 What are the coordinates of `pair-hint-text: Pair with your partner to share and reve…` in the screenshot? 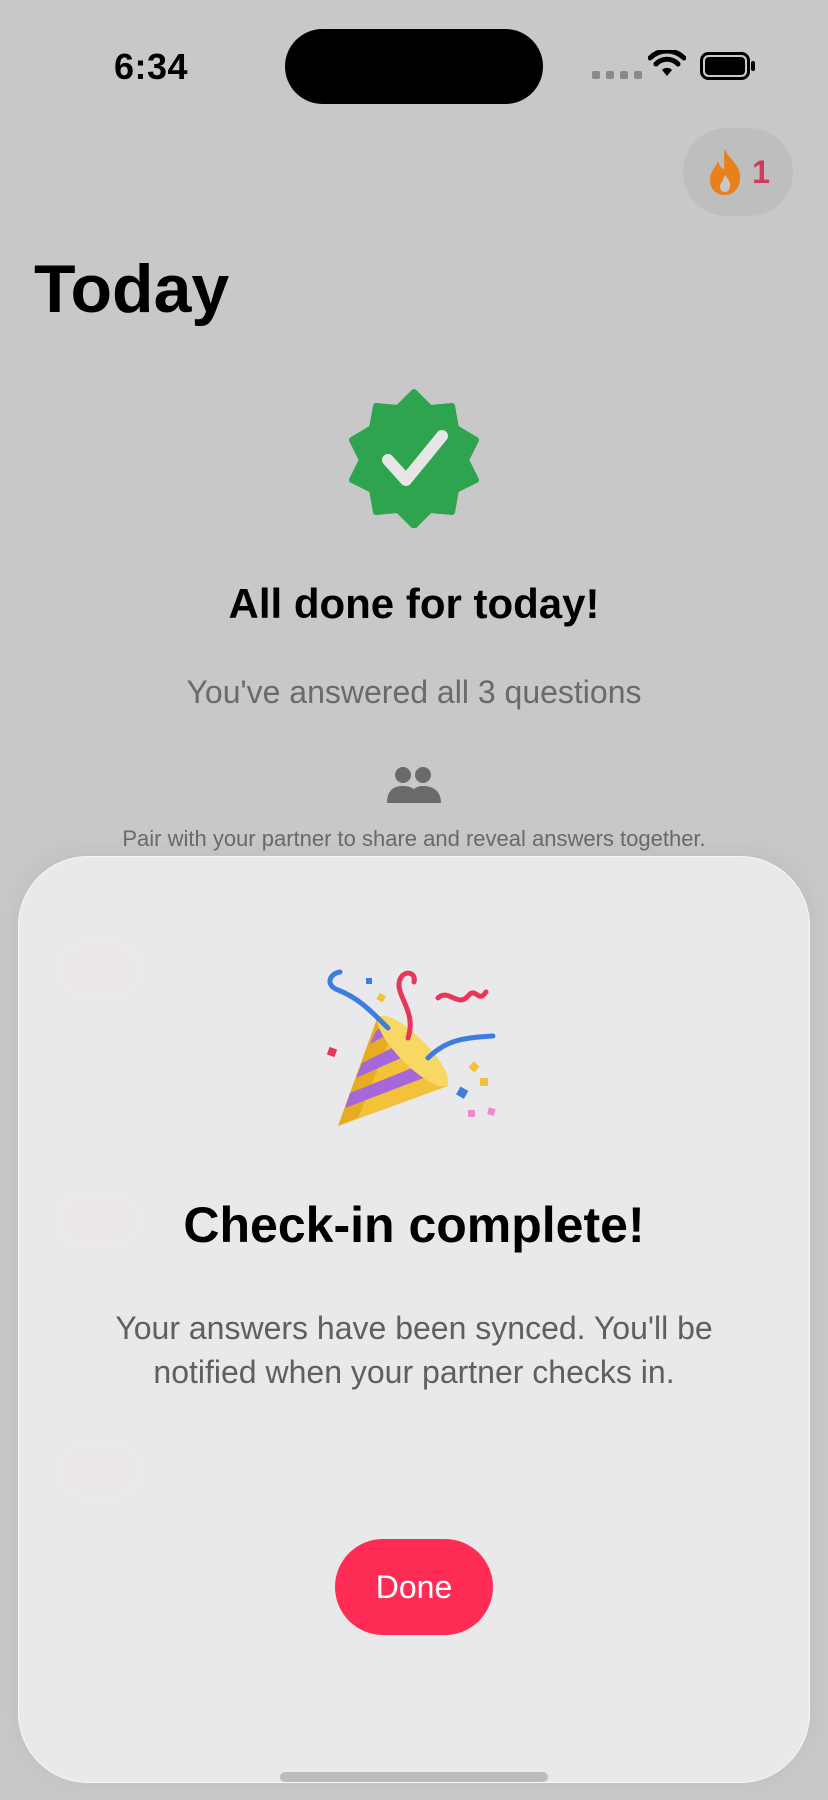 It's located at (414, 838).